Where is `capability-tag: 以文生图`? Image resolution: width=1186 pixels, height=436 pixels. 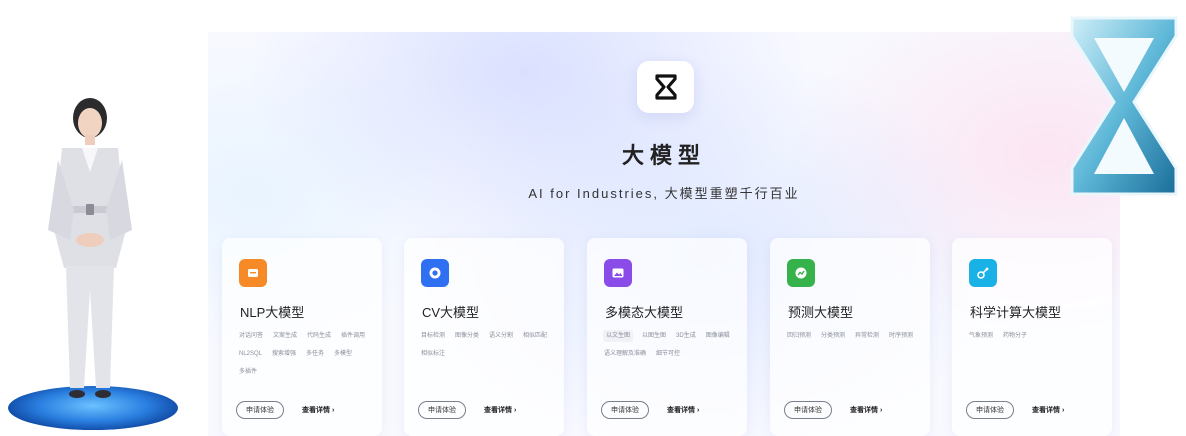 capability-tag: 以文生图 is located at coordinates (618, 336).